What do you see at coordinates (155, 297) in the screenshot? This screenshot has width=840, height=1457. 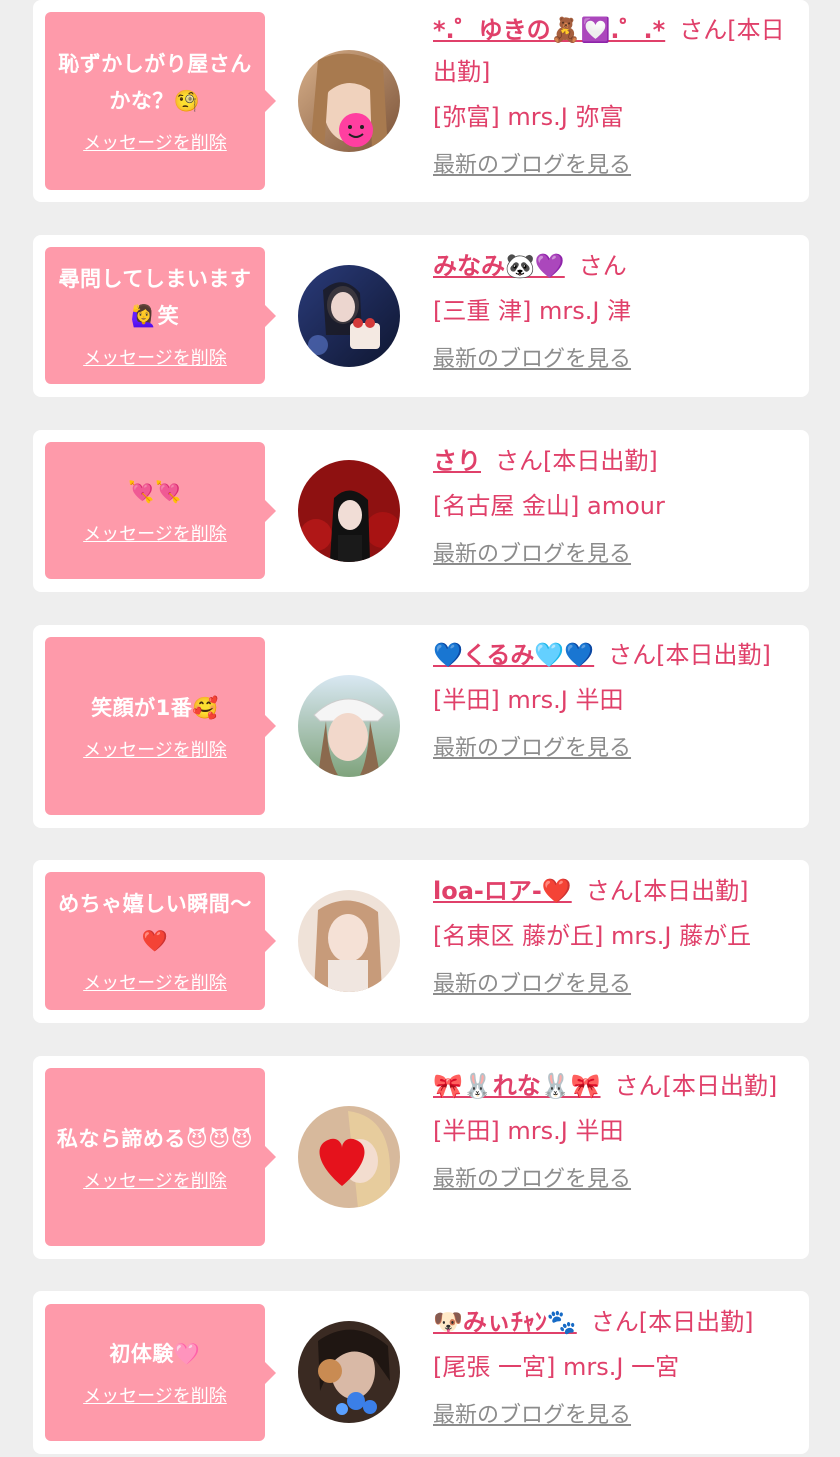 I see `message-text: 尋問してしまいます🙋‍♀️笑` at bounding box center [155, 297].